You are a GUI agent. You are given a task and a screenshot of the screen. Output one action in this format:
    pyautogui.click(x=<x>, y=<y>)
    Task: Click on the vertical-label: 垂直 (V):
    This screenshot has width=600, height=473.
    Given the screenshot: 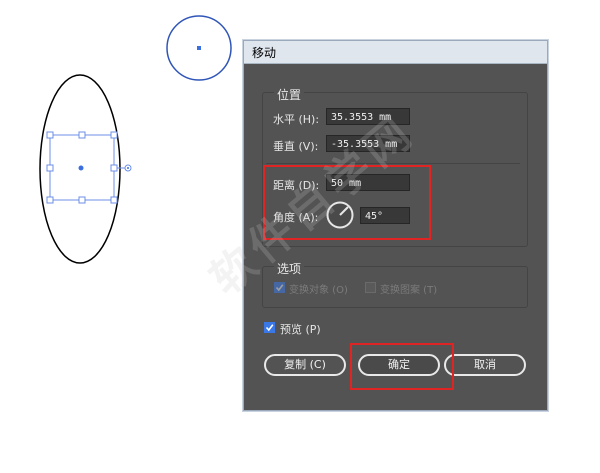 What is the action you would take?
    pyautogui.click(x=296, y=146)
    